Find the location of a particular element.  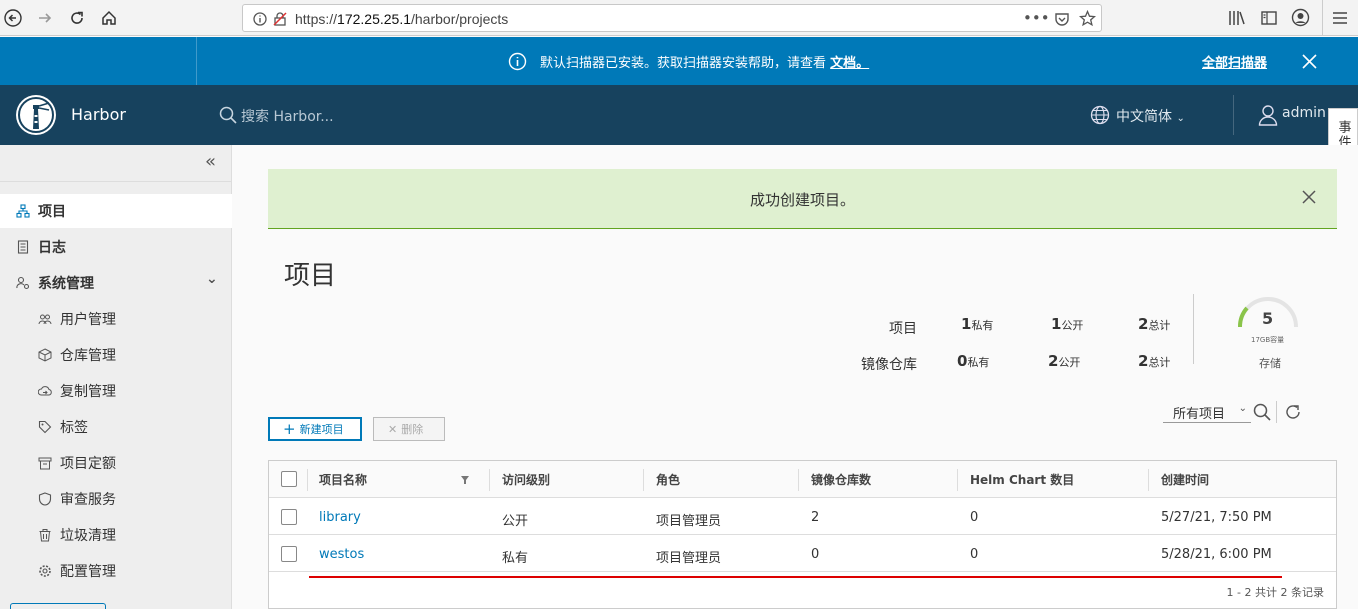

url-bar: https://172.25.25.1/harbor/projects ••• is located at coordinates (672, 18).